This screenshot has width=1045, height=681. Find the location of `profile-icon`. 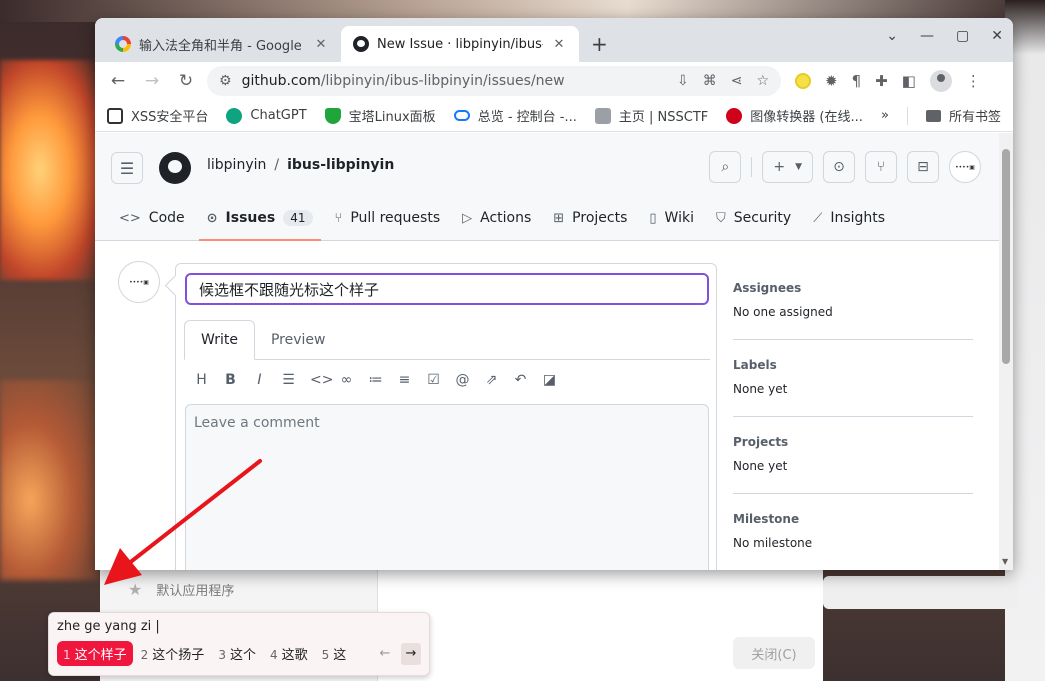

profile-icon is located at coordinates (940, 81).